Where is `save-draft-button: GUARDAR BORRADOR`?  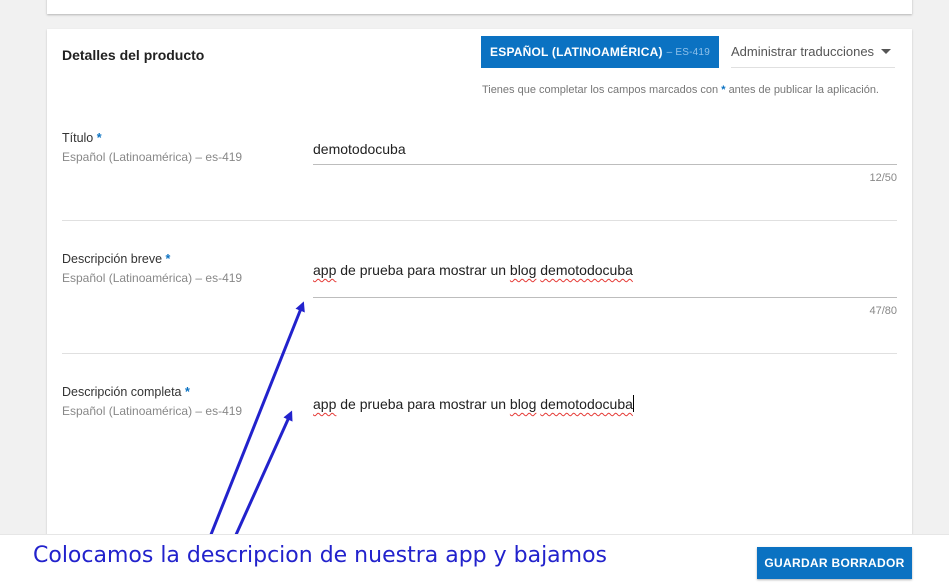
save-draft-button: GUARDAR BORRADOR is located at coordinates (834, 563).